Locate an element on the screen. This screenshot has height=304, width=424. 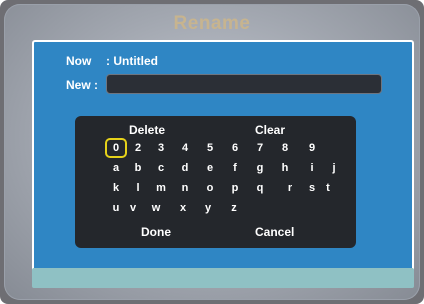
key-5: 5 is located at coordinates (210, 148).